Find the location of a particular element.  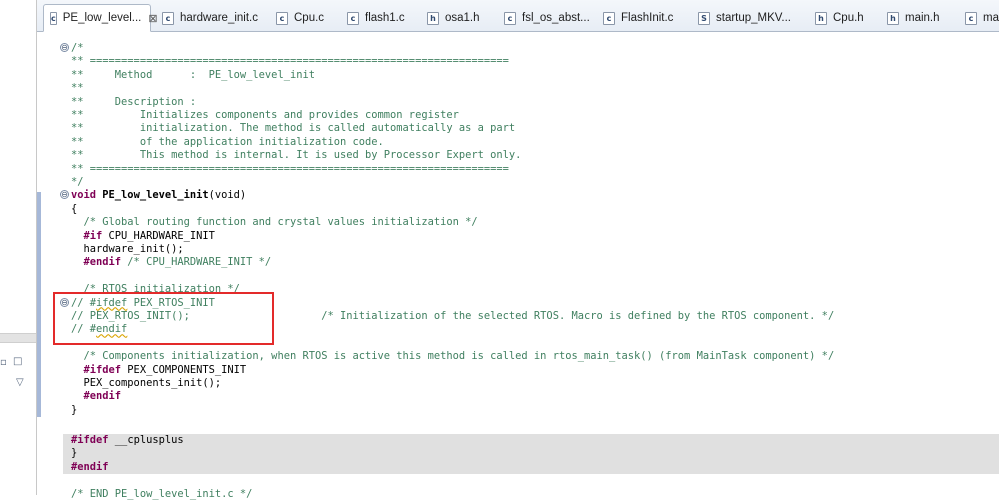

code-line: */ is located at coordinates (77, 182).